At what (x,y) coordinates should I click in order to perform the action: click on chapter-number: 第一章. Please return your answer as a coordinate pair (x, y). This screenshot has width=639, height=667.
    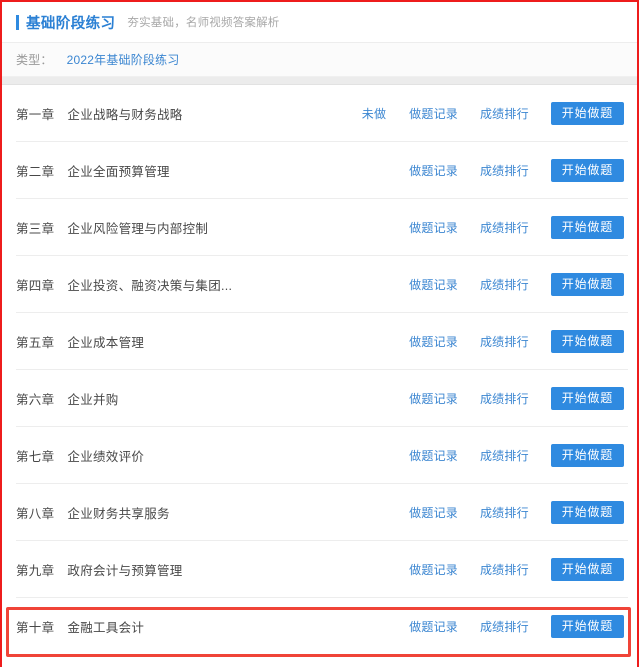
    Looking at the image, I should click on (35, 115).